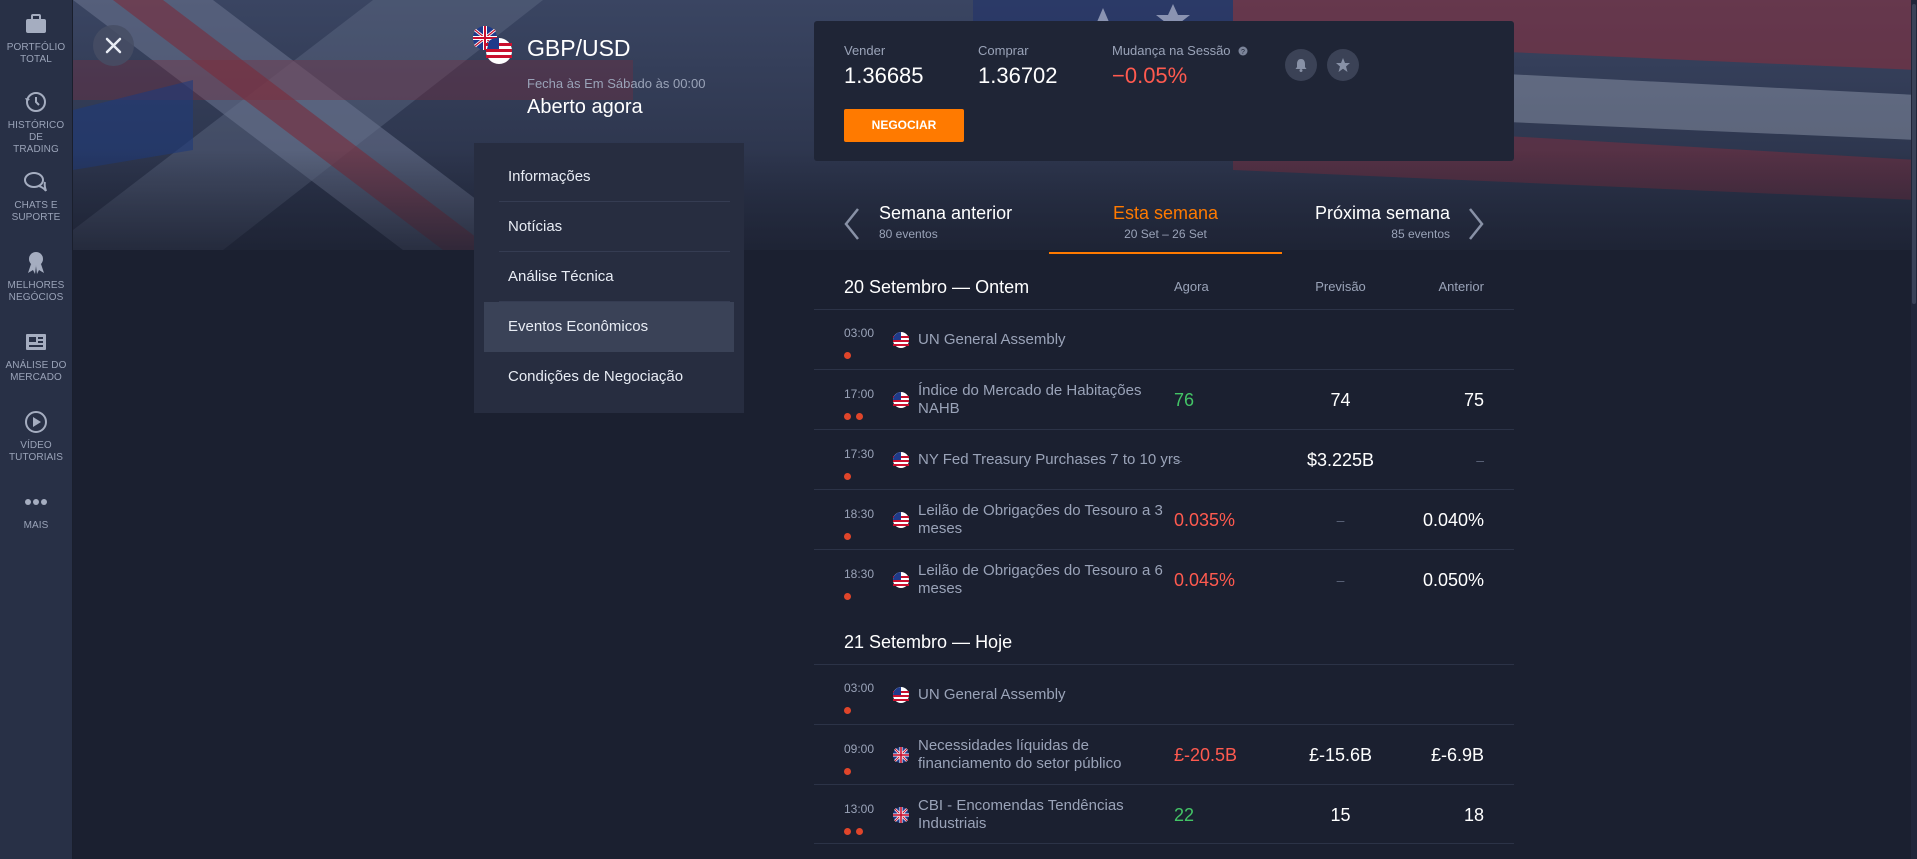  What do you see at coordinates (1021, 814) in the screenshot?
I see `event-name: CBI - Encomendas Tendências Industriais` at bounding box center [1021, 814].